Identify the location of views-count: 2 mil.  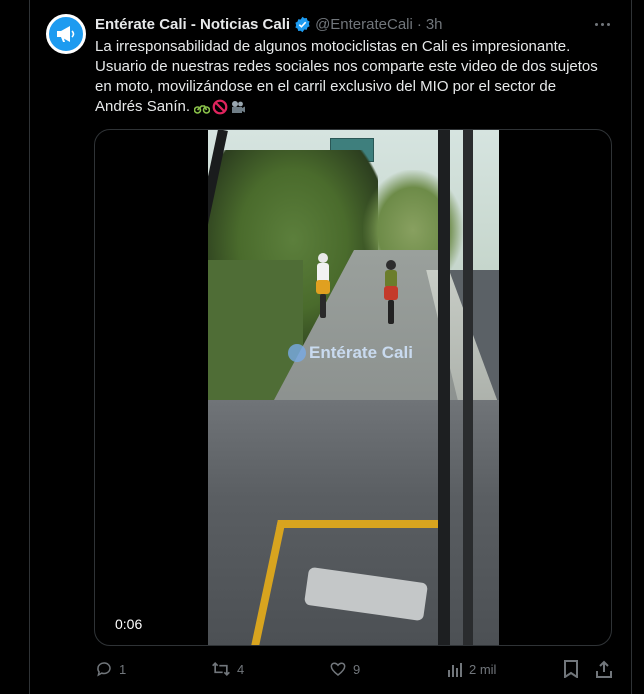
(483, 669).